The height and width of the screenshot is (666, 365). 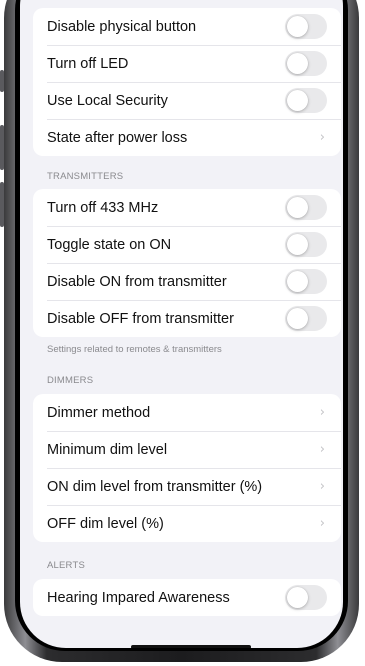 What do you see at coordinates (70, 380) in the screenshot?
I see `section-header-dimmers: DIMMERS` at bounding box center [70, 380].